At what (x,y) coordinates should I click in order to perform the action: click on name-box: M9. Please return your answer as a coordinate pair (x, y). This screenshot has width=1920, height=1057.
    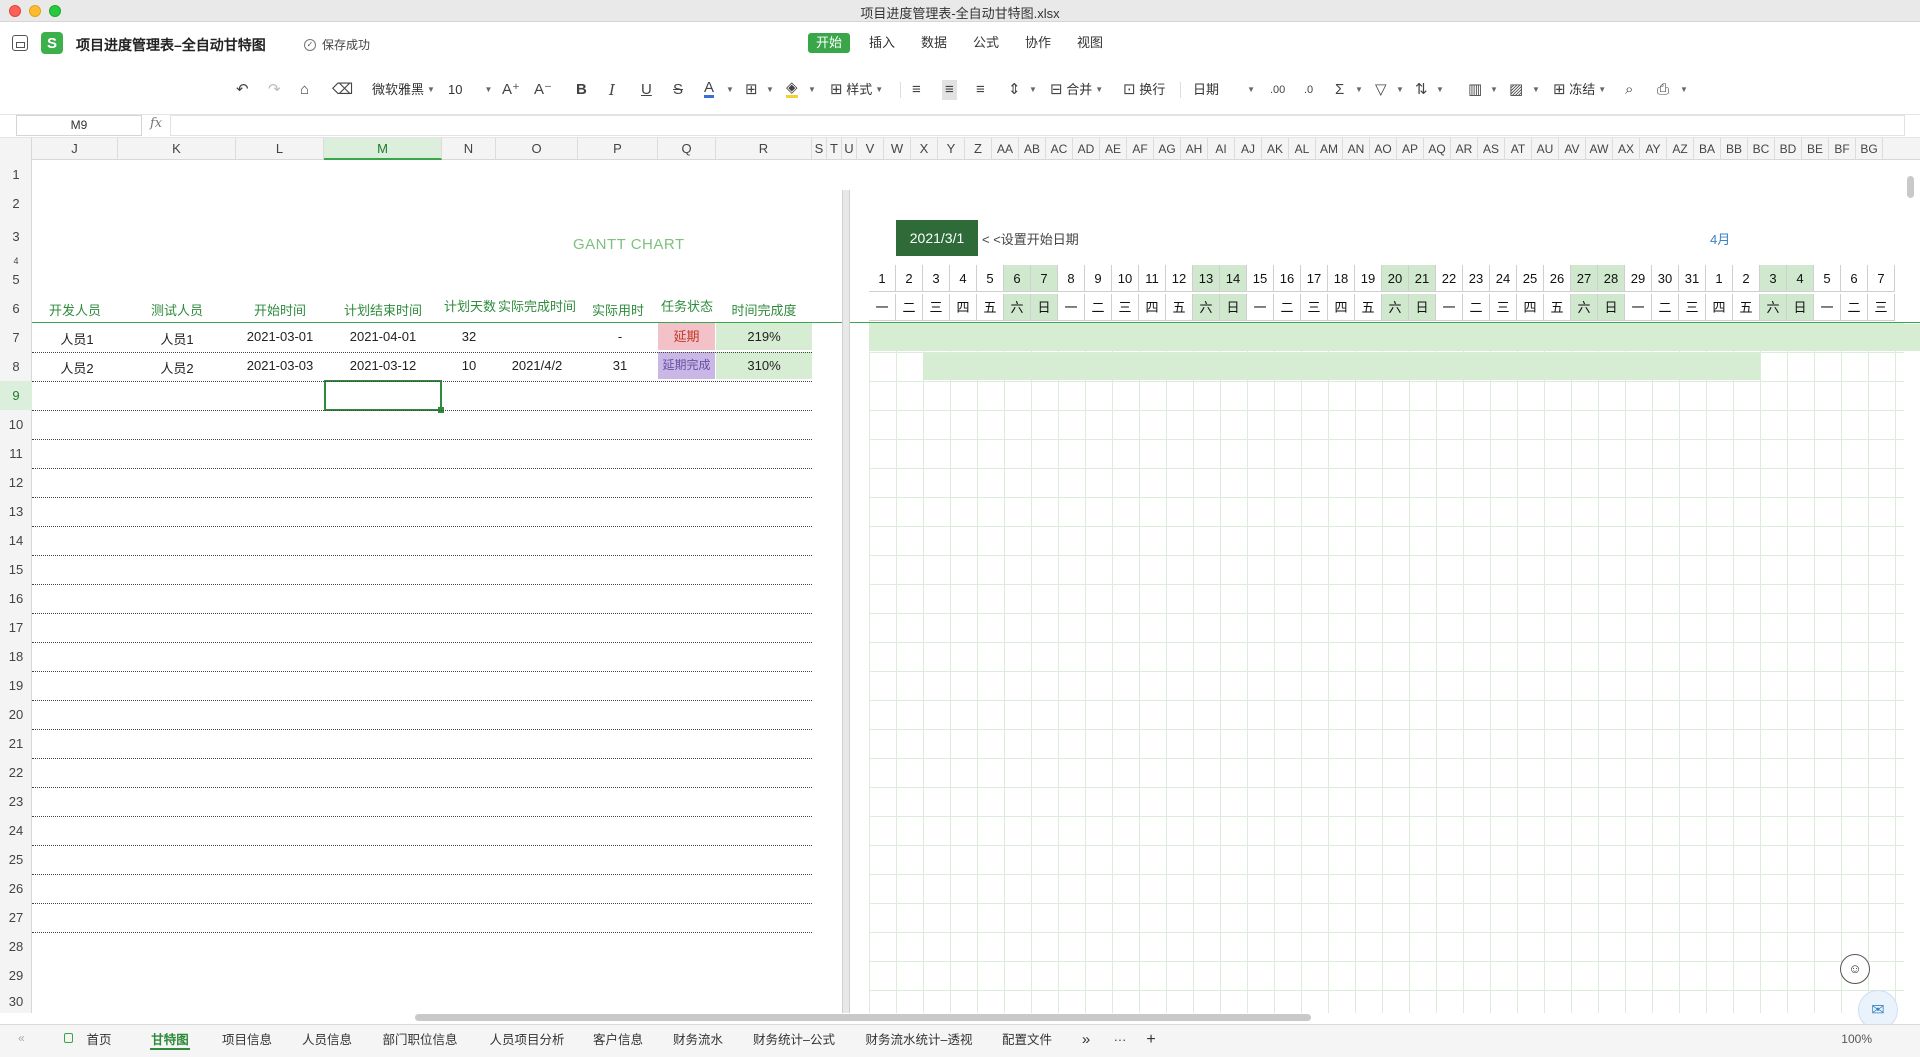
    Looking at the image, I should click on (79, 125).